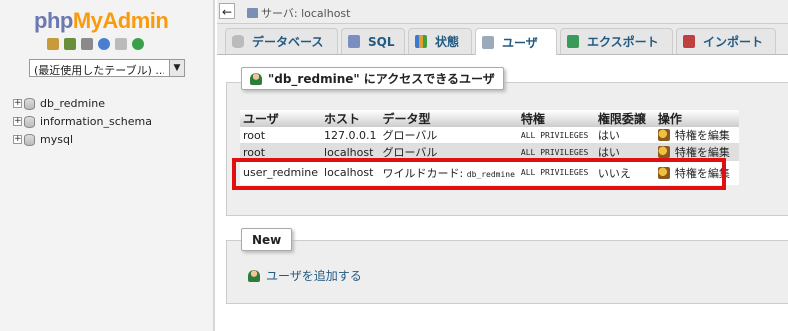 The image size is (788, 331). I want to click on tab-import: インポート, so click(726, 41).